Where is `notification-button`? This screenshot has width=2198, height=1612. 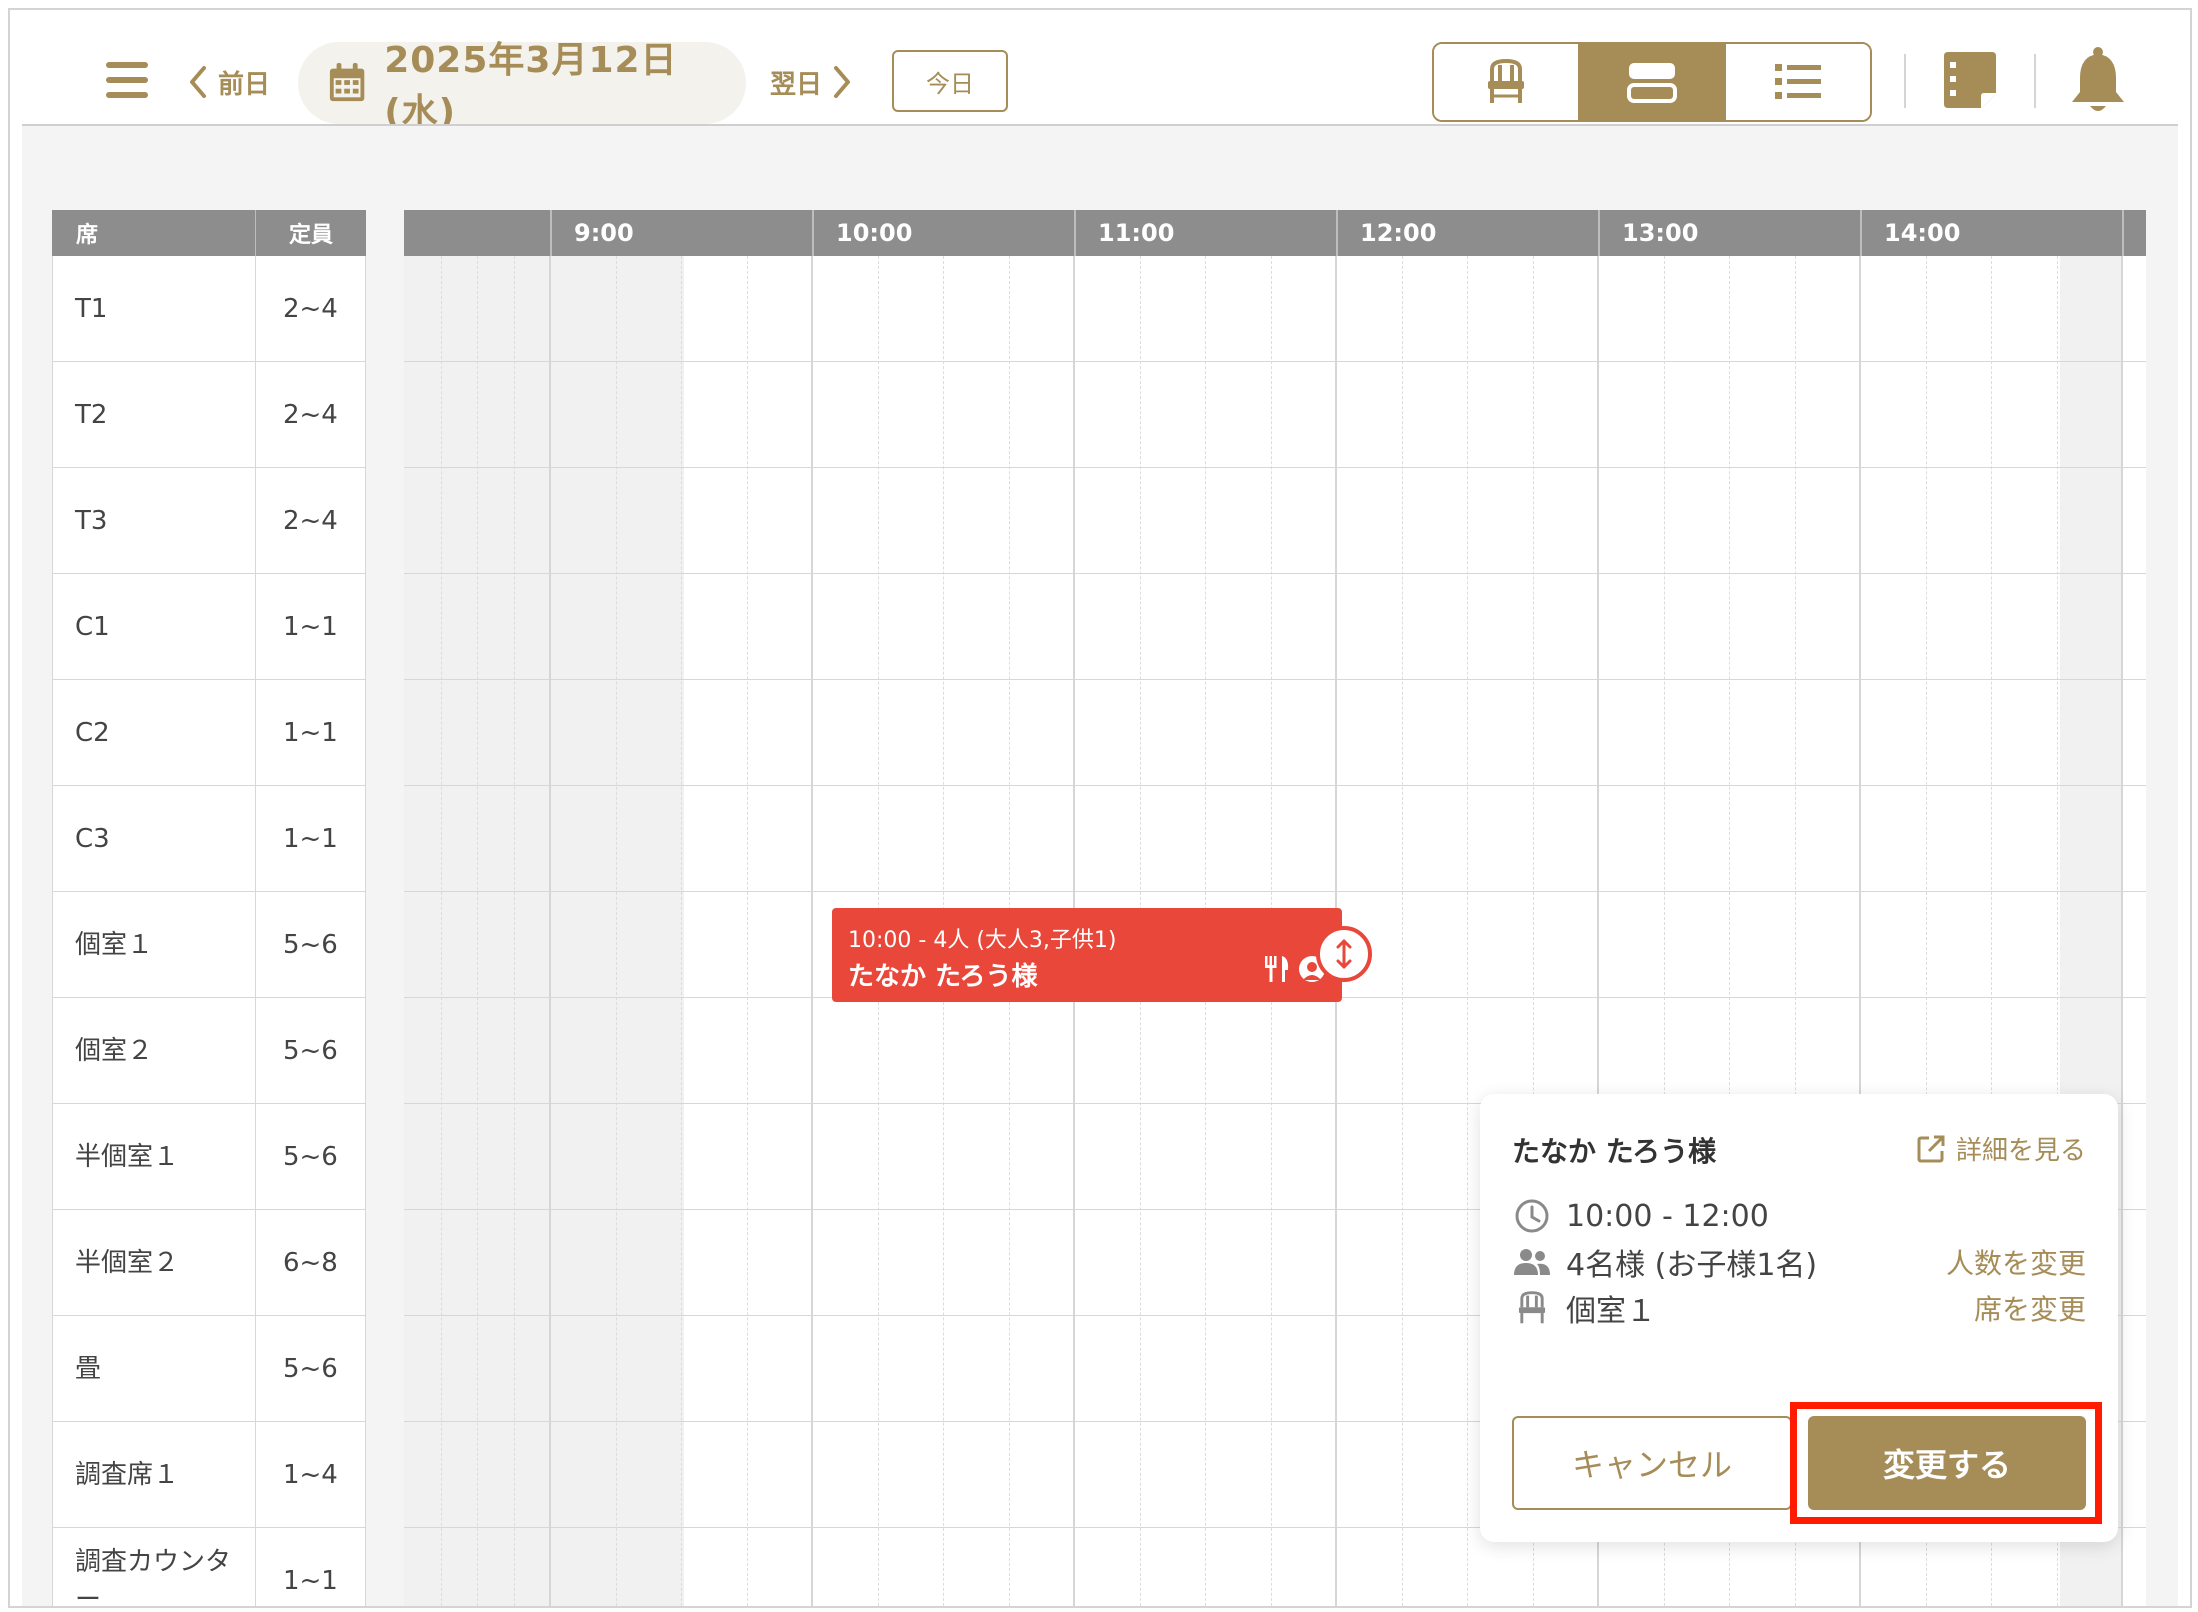
notification-button is located at coordinates (2098, 81).